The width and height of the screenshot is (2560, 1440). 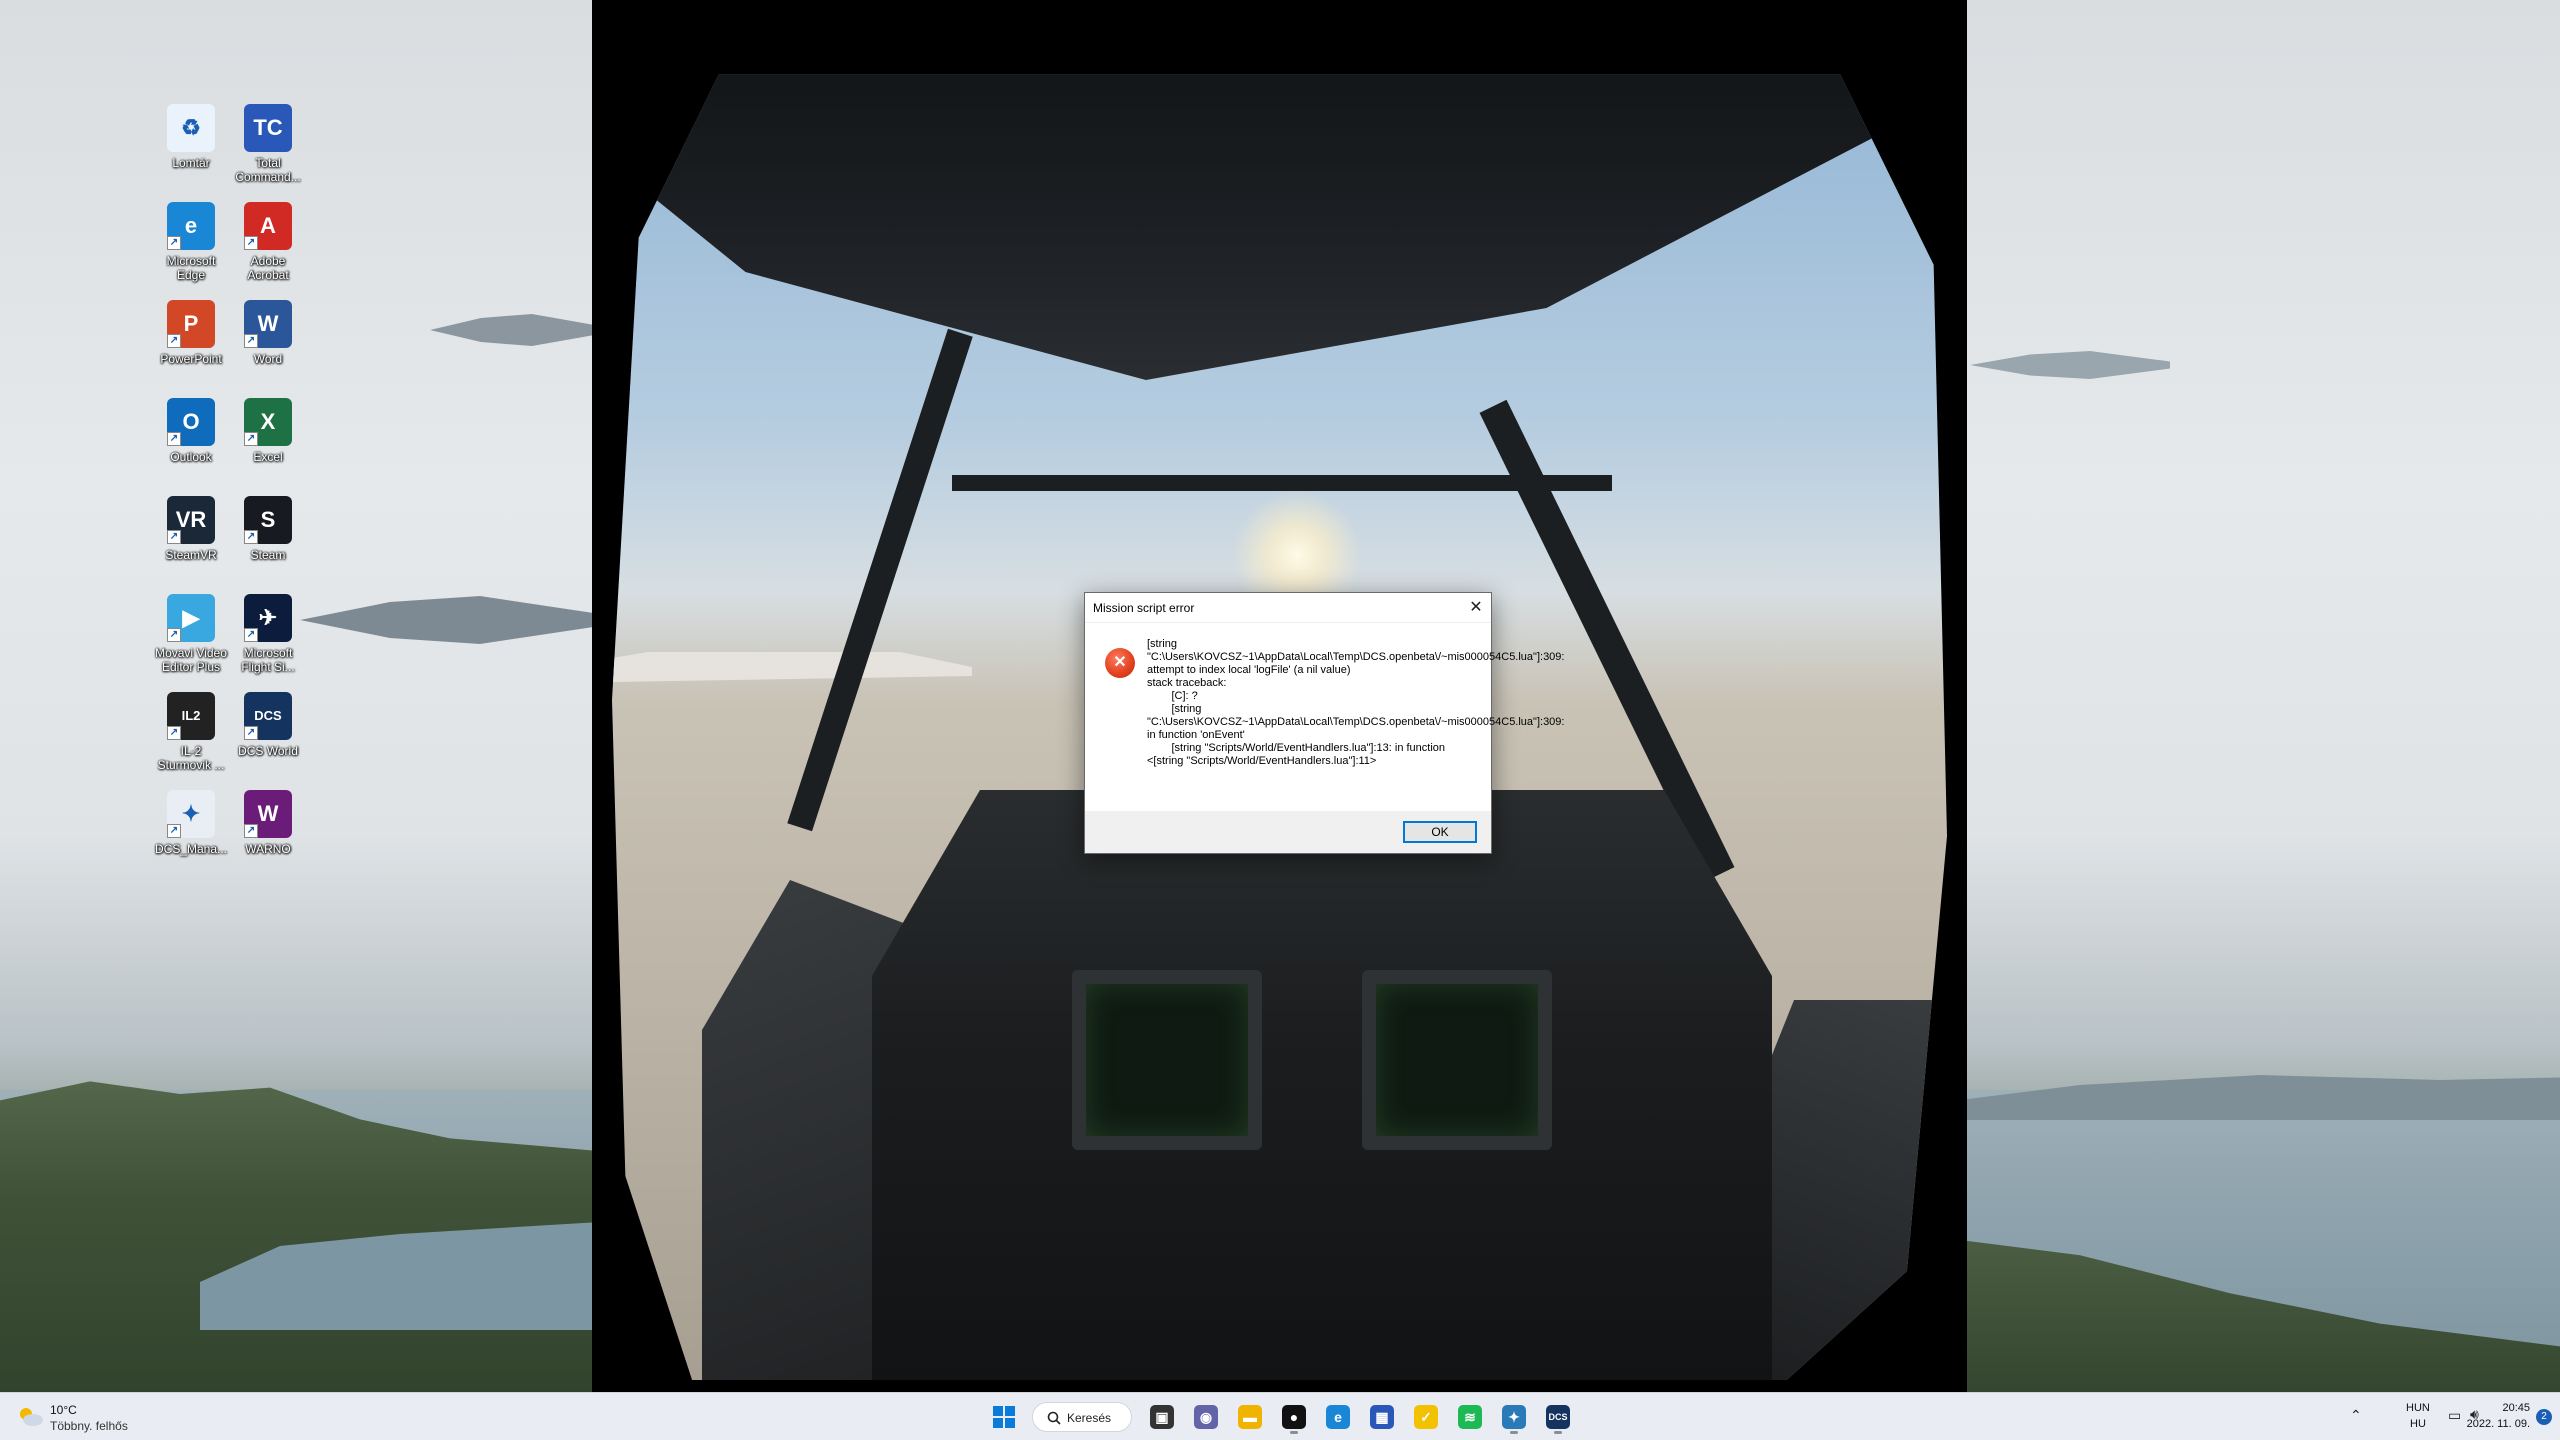 I want to click on clock-date: 2022. 11. 09., so click(x=2498, y=1424).